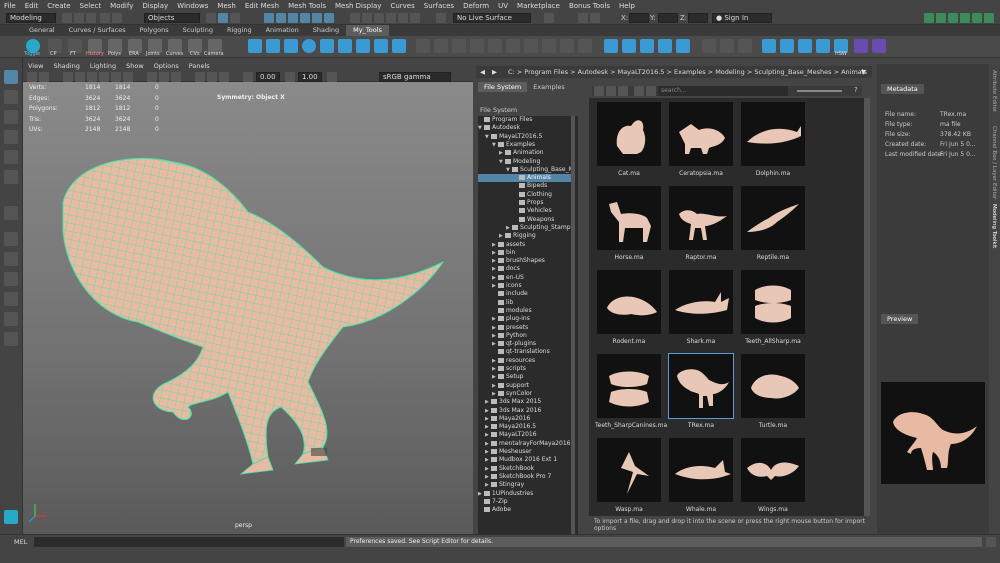 The width and height of the screenshot is (1000, 563). Describe the element at coordinates (525, 369) in the screenshot. I see `tree-item: ▶ scripts` at that location.